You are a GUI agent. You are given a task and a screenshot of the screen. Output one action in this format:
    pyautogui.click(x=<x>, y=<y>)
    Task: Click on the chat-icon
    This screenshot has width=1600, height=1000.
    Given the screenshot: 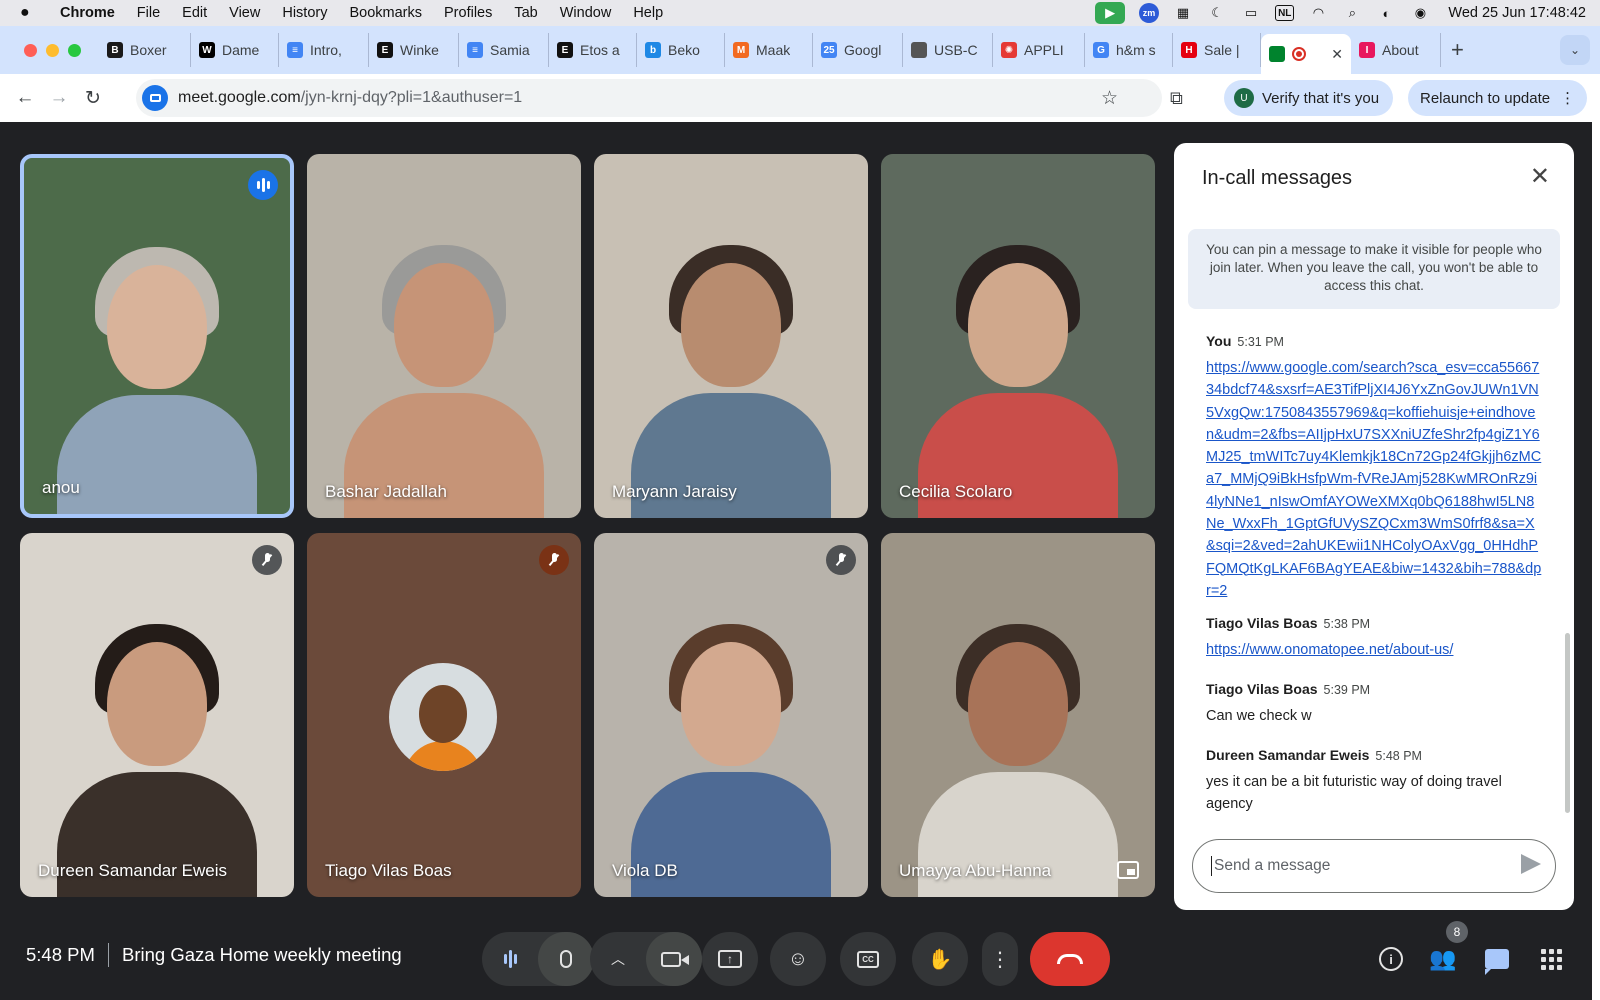 What is the action you would take?
    pyautogui.click(x=1497, y=962)
    